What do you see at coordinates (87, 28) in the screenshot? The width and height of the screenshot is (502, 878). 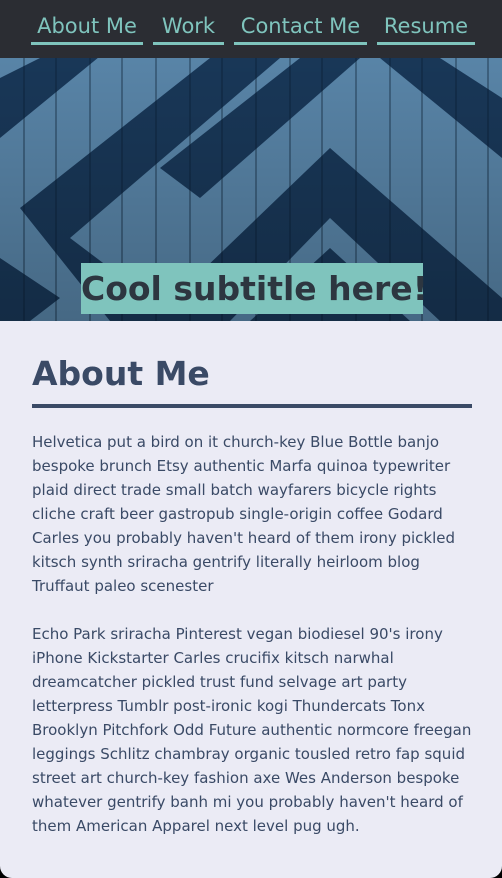 I see `nav-link-about: About Me` at bounding box center [87, 28].